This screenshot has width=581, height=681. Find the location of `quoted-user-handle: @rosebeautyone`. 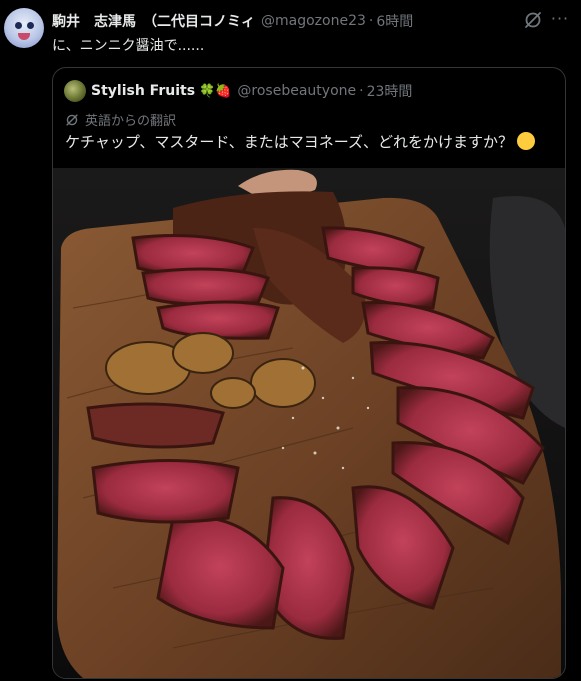

quoted-user-handle: @rosebeautyone is located at coordinates (296, 91).